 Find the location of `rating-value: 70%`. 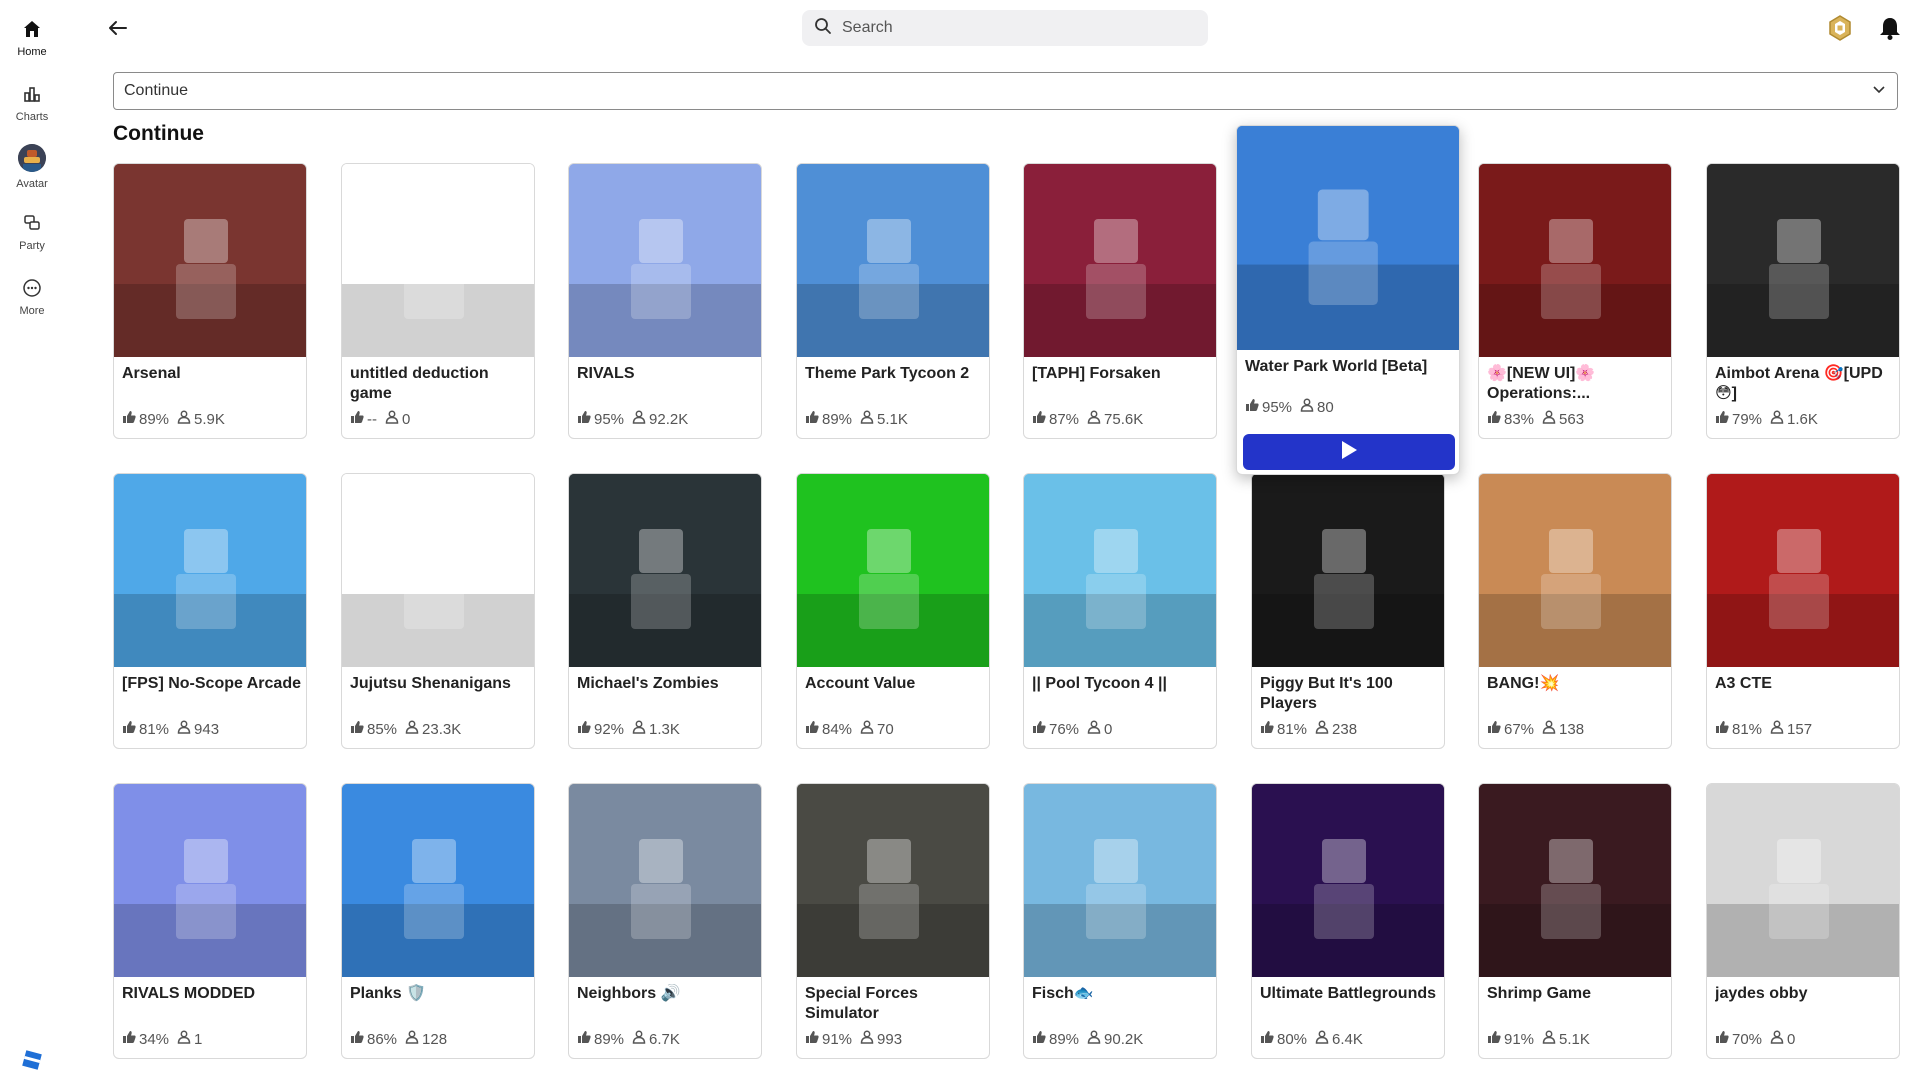

rating-value: 70% is located at coordinates (1747, 1039).